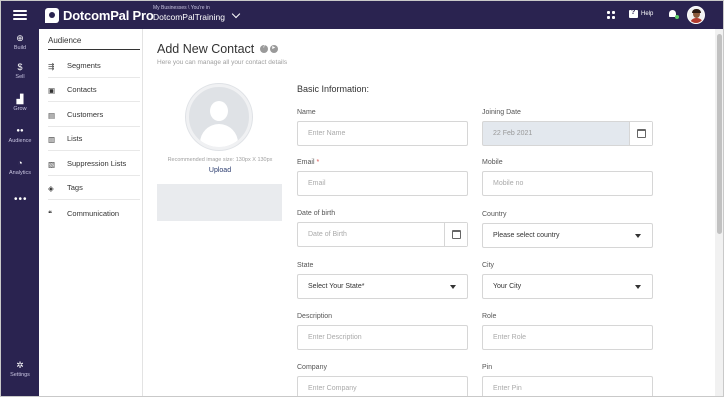 The image size is (724, 397). I want to click on lists-icon: ▥, so click(52, 139).